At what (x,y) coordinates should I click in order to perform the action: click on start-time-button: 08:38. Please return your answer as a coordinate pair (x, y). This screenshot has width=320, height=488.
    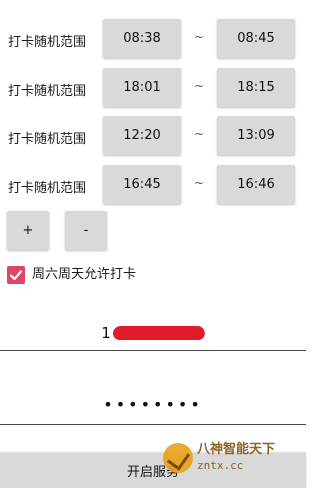
    Looking at the image, I should click on (142, 38).